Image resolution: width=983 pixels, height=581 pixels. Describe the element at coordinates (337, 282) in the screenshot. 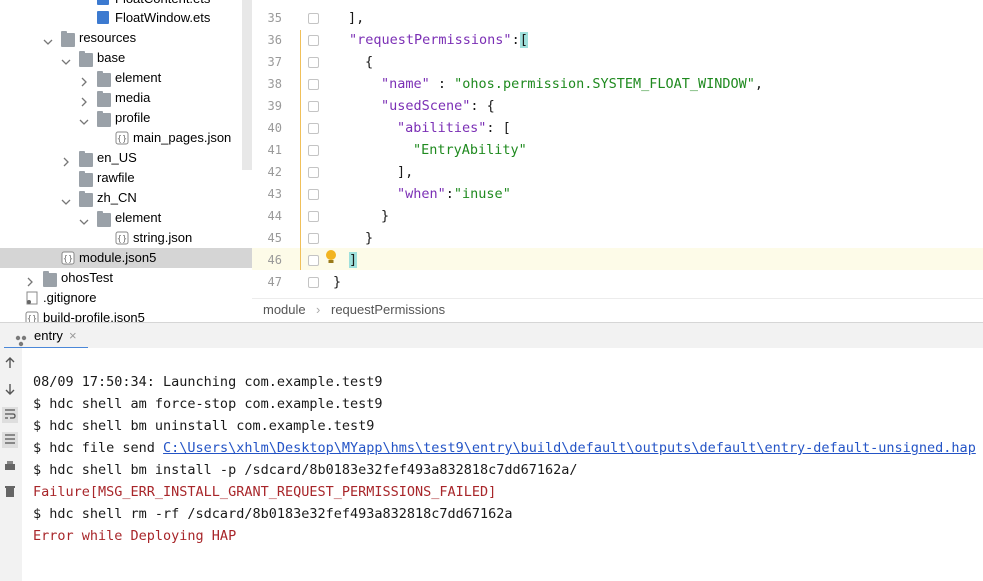

I see `code-line-47: }` at that location.